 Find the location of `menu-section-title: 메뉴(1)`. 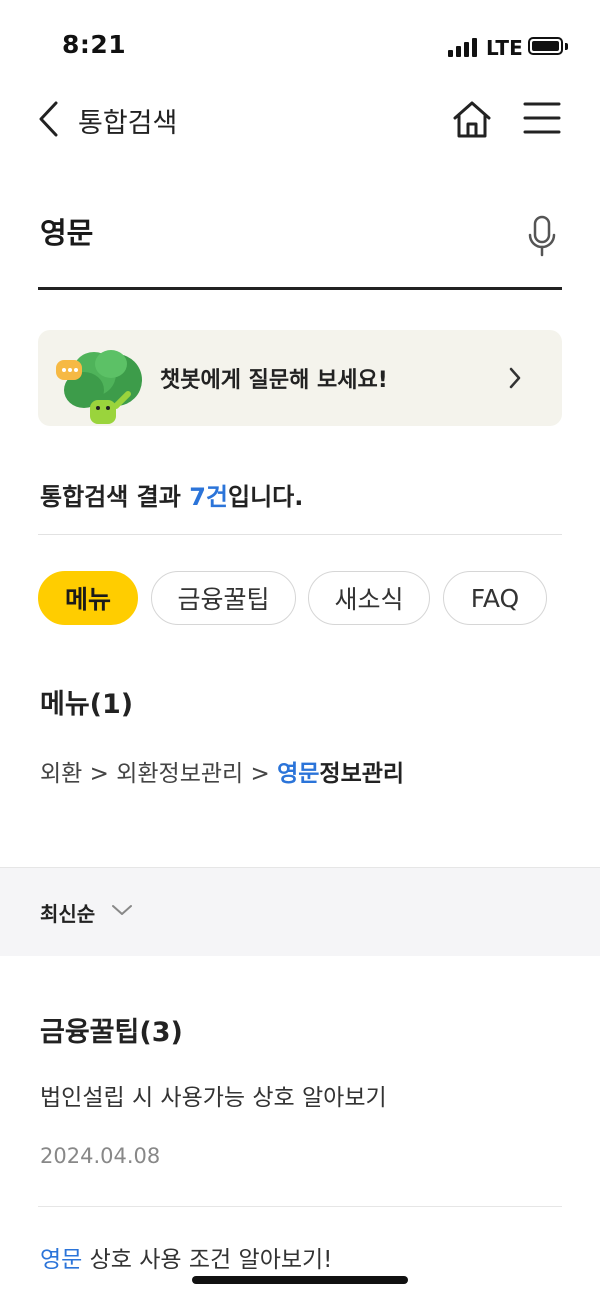

menu-section-title: 메뉴(1) is located at coordinates (87, 704).